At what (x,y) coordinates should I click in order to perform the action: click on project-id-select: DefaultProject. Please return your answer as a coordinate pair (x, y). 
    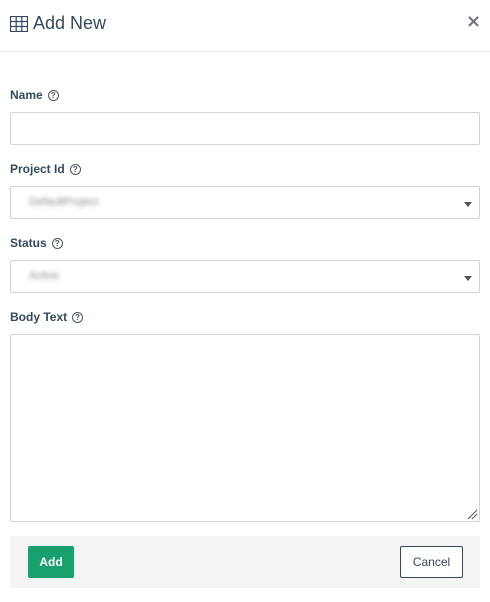
    Looking at the image, I should click on (245, 202).